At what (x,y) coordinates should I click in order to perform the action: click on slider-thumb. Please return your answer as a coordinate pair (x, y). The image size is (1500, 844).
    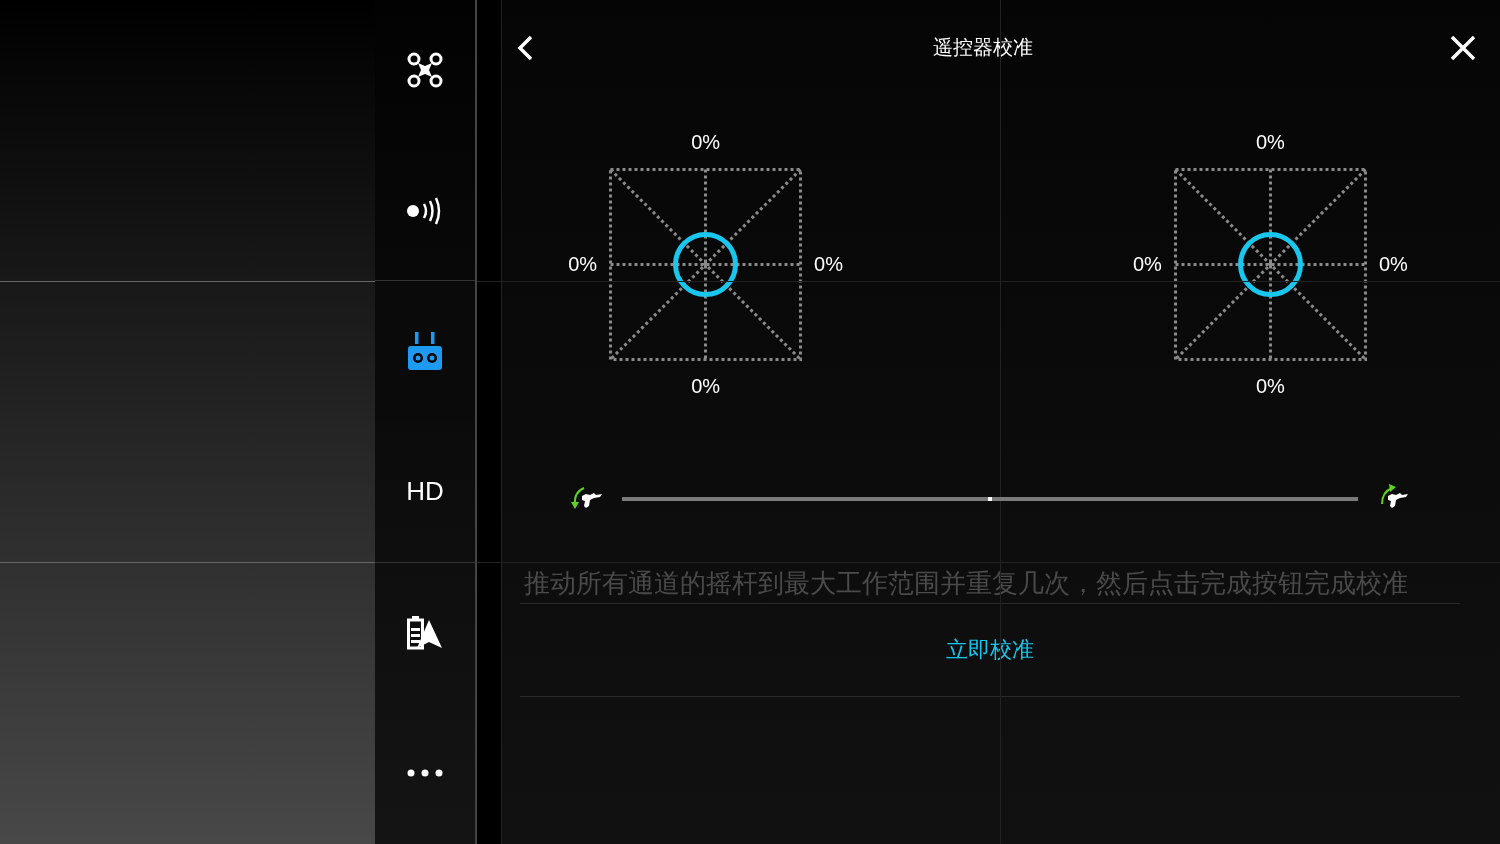
    Looking at the image, I should click on (990, 499).